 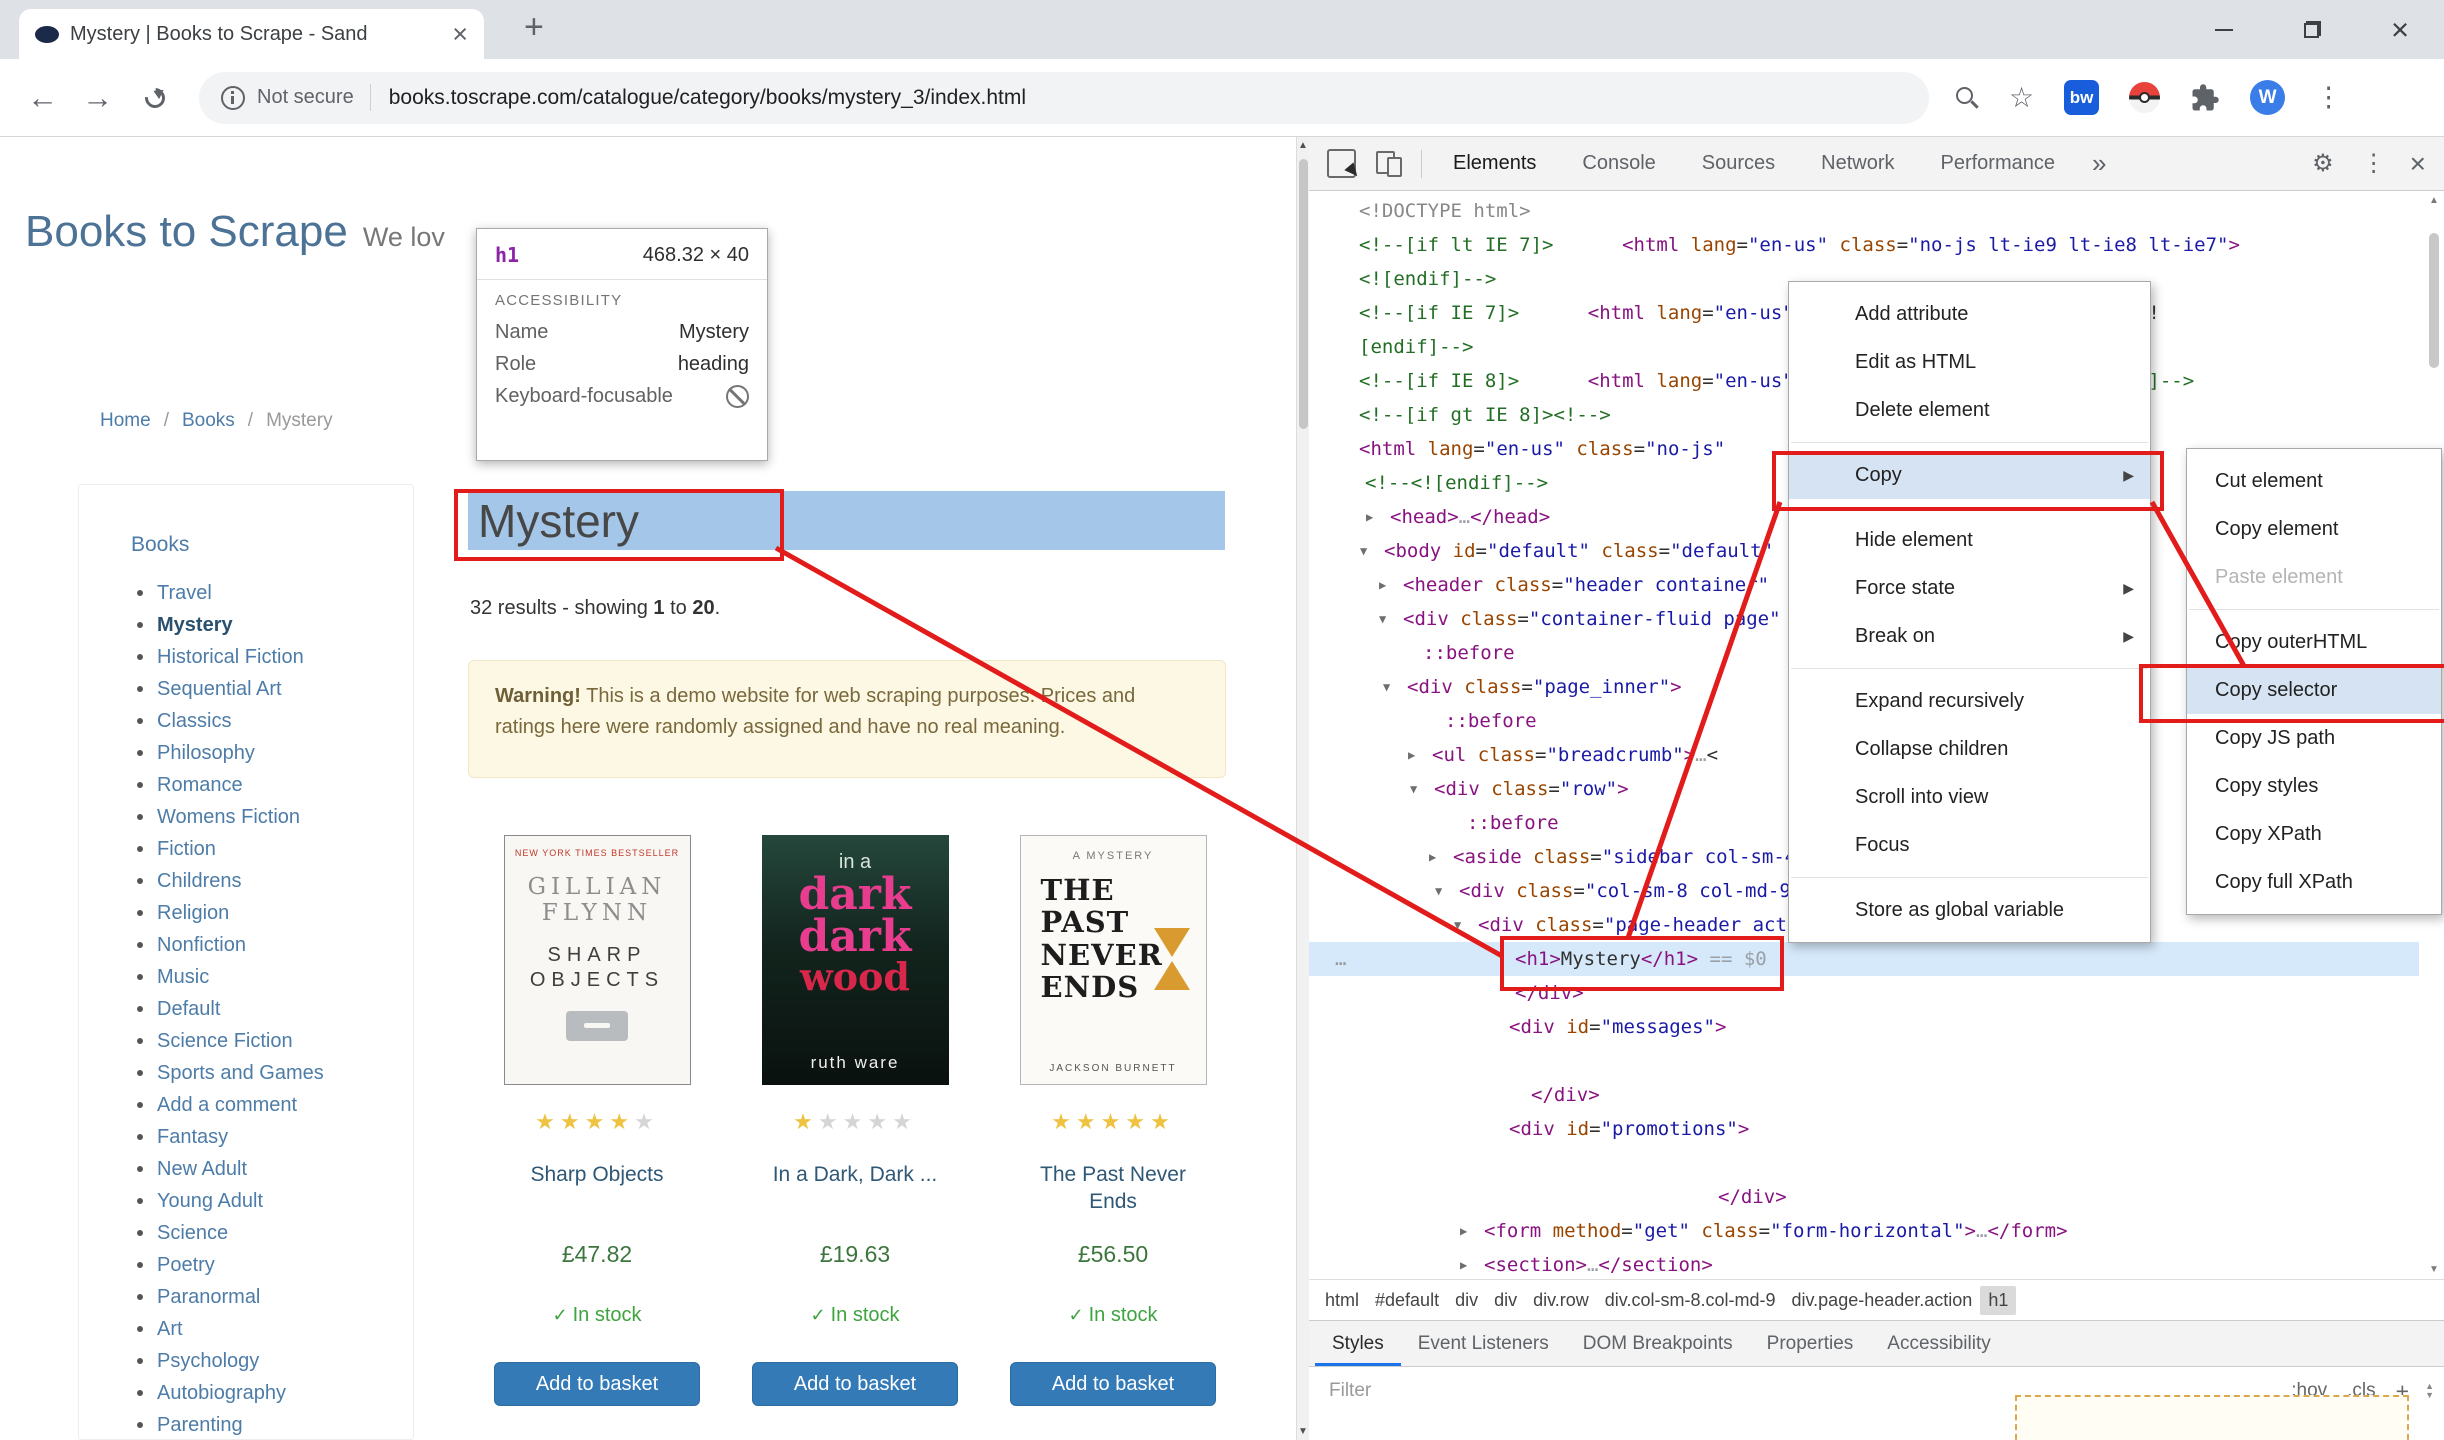 What do you see at coordinates (2312, 29) in the screenshot?
I see `restore-button` at bounding box center [2312, 29].